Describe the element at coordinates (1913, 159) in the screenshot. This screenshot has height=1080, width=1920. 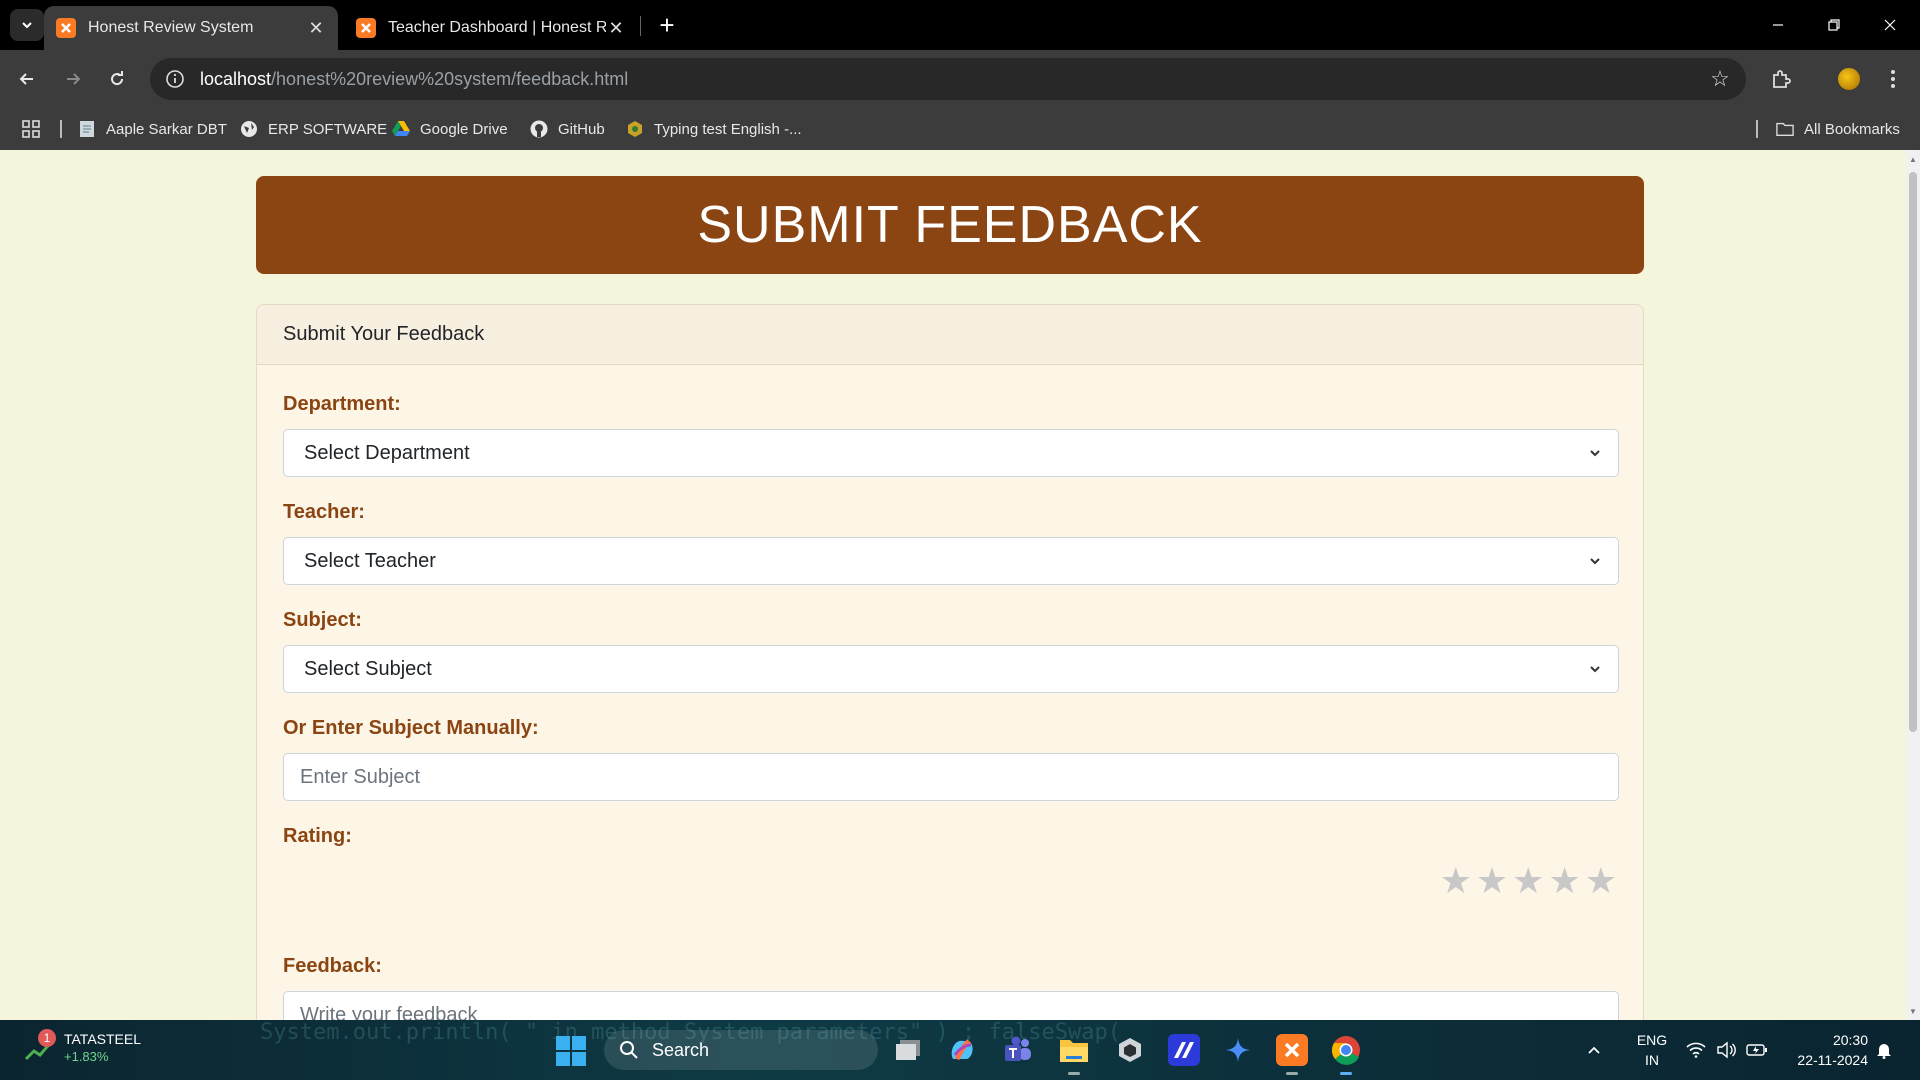
I see `scroll-up-icon: ▲` at that location.